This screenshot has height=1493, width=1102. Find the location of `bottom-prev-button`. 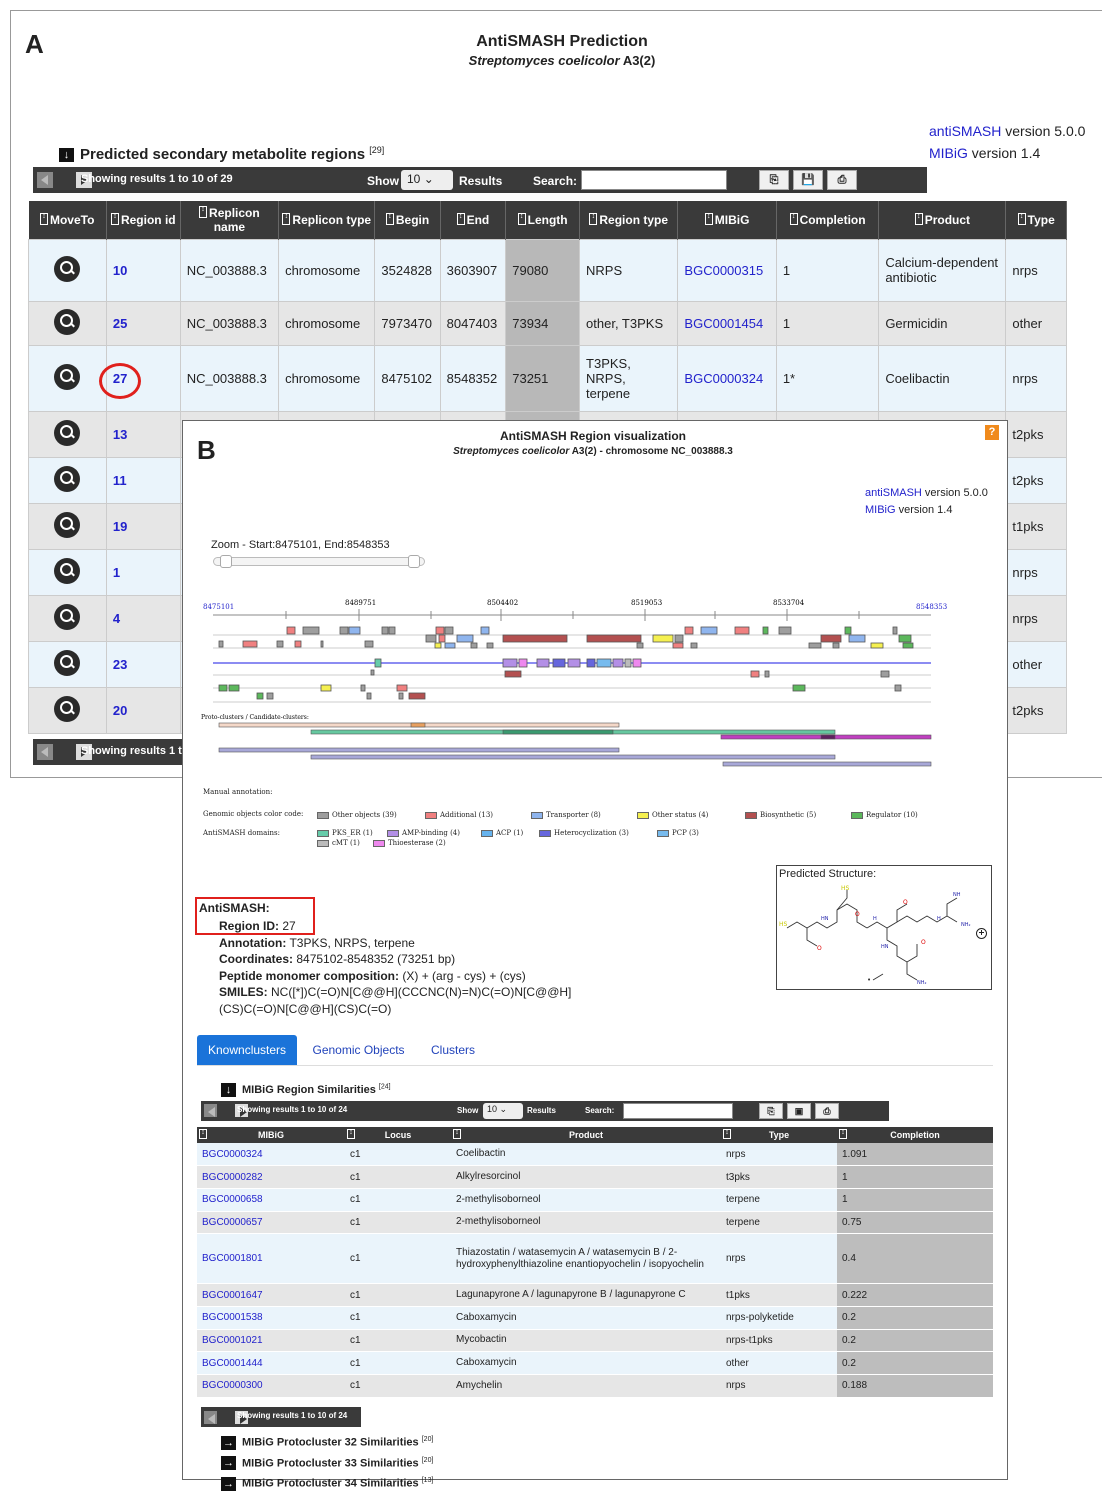

bottom-prev-button is located at coordinates (45, 752).